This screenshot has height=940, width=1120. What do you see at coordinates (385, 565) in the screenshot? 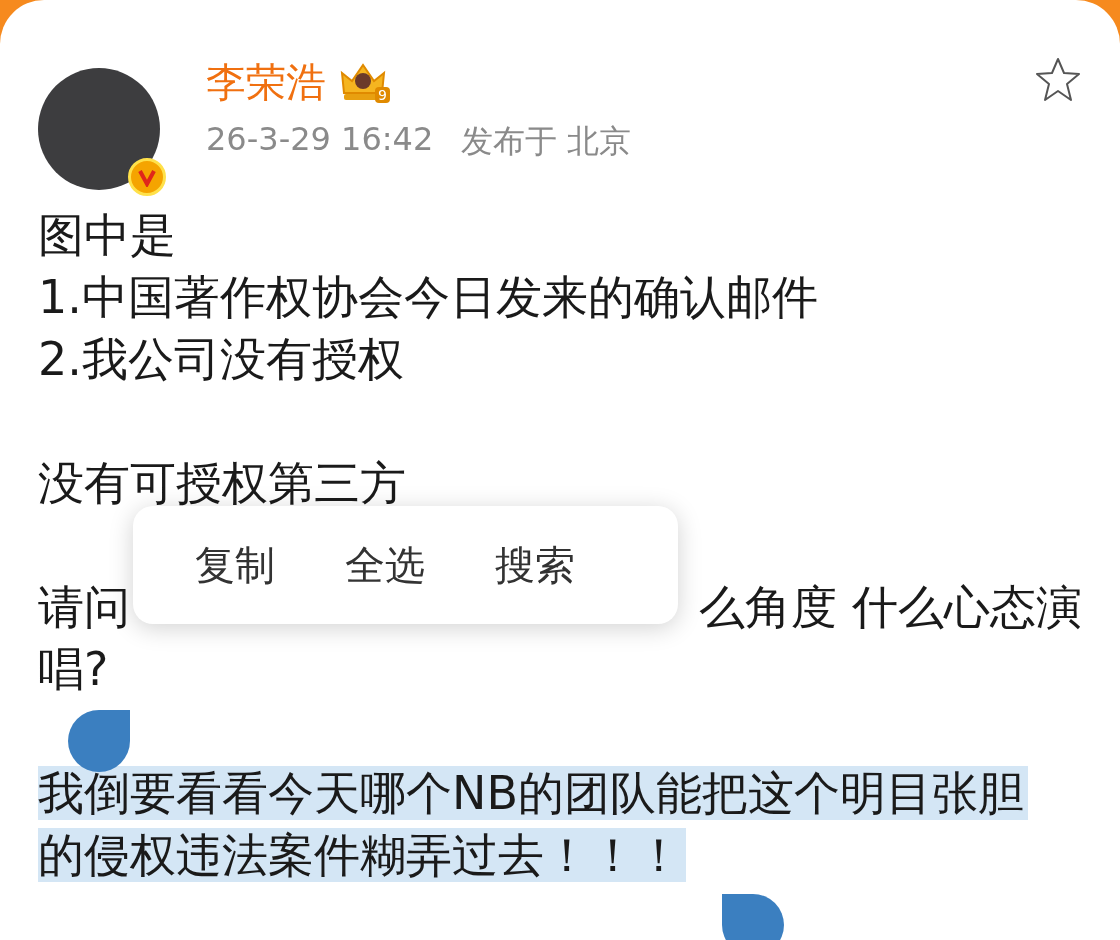
I see `menu-item: 全选` at bounding box center [385, 565].